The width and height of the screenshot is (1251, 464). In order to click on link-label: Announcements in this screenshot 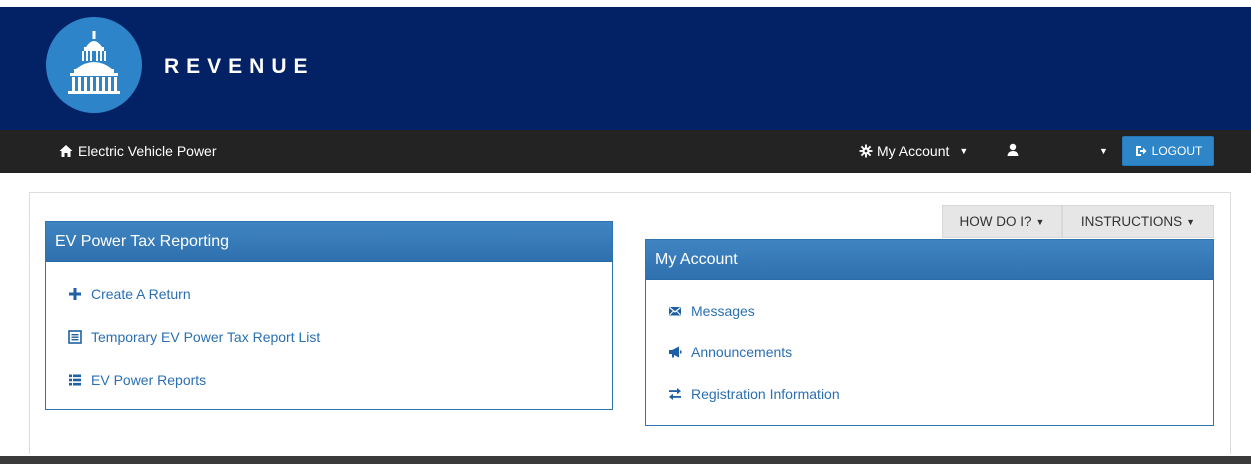, I will do `click(742, 352)`.